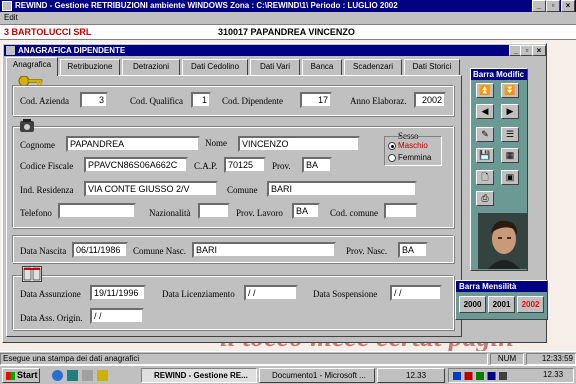 The image size is (576, 384). What do you see at coordinates (411, 375) in the screenshot?
I see `task-other: 12.33` at bounding box center [411, 375].